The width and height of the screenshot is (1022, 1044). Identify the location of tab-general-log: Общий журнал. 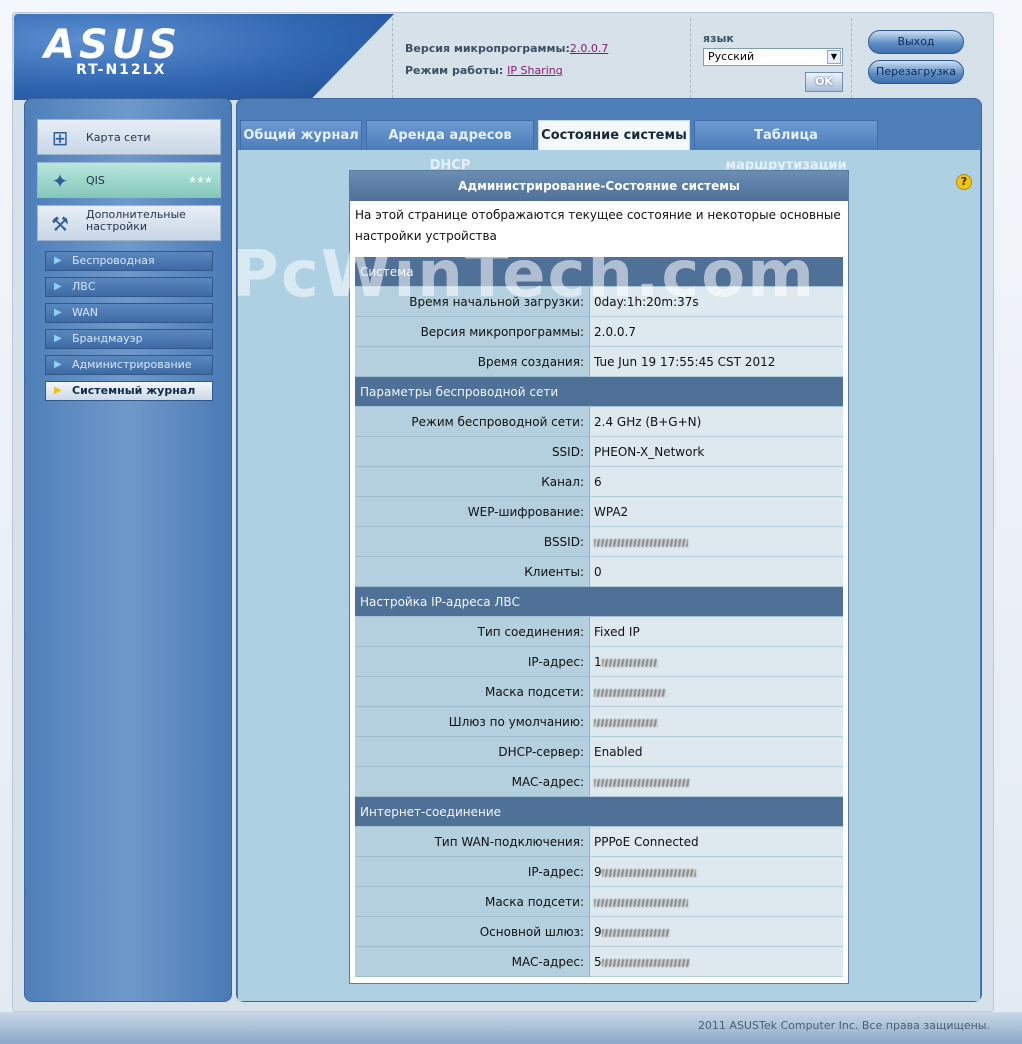
(301, 135).